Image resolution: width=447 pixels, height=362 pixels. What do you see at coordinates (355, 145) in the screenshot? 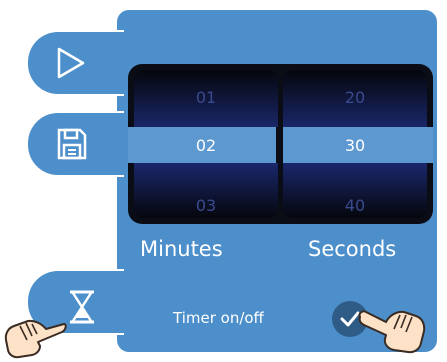
I see `seconds-selected-value: 30` at bounding box center [355, 145].